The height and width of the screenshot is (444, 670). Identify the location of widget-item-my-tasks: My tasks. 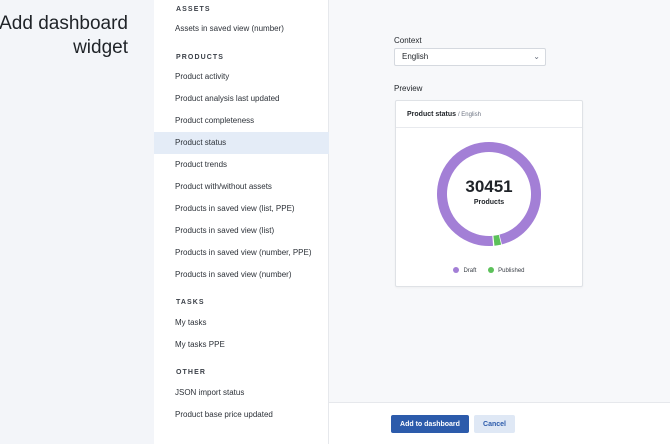
(241, 323).